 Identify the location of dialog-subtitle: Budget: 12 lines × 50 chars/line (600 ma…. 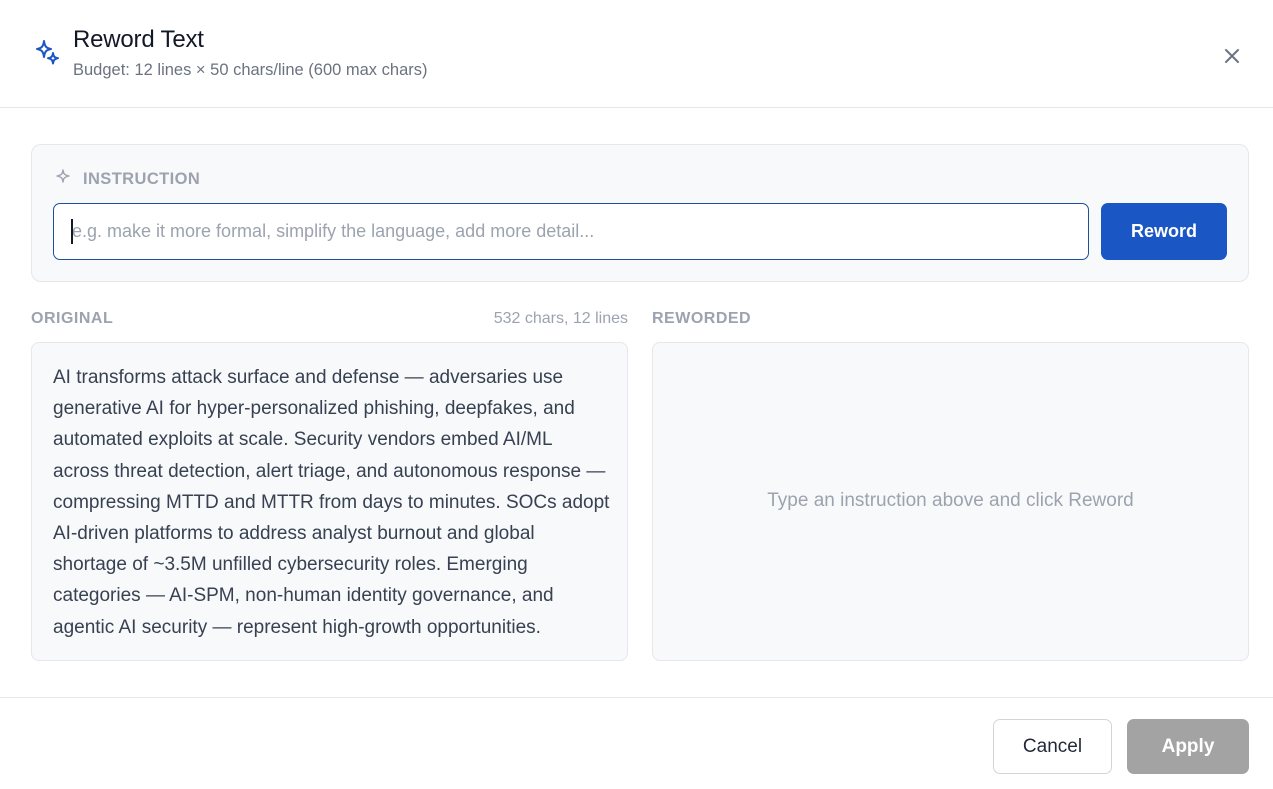
(250, 70).